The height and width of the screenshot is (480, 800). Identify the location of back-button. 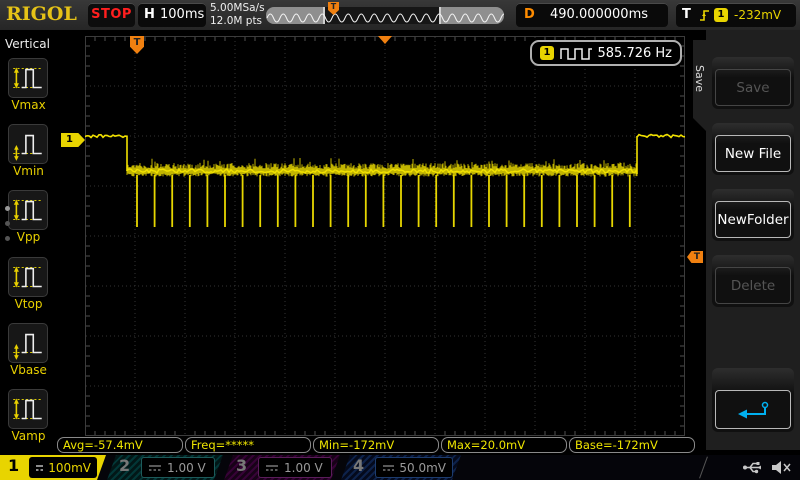
(753, 400).